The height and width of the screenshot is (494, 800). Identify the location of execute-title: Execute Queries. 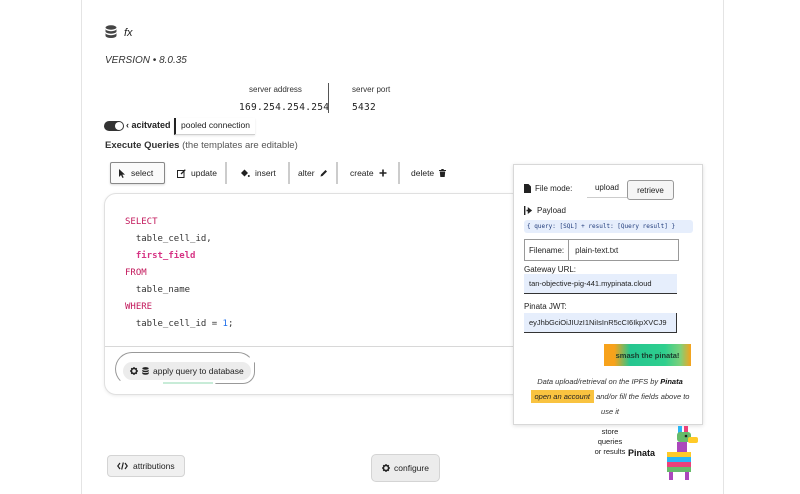
(142, 145).